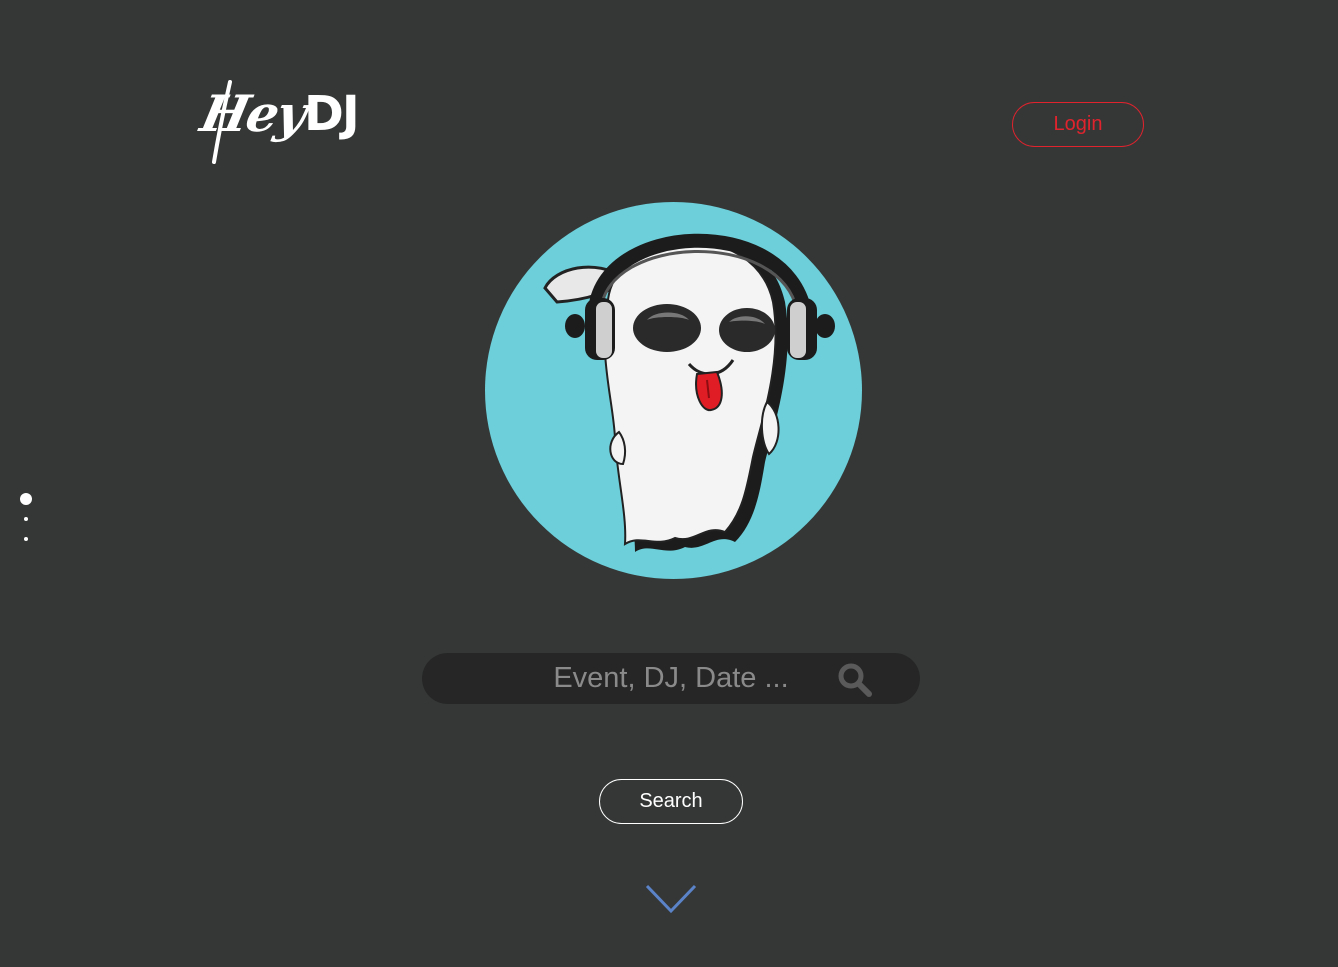  What do you see at coordinates (26, 499) in the screenshot?
I see `pagination-dot-active` at bounding box center [26, 499].